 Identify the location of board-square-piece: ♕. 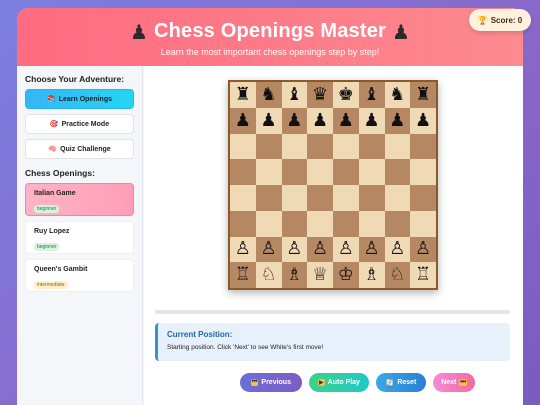
(320, 275).